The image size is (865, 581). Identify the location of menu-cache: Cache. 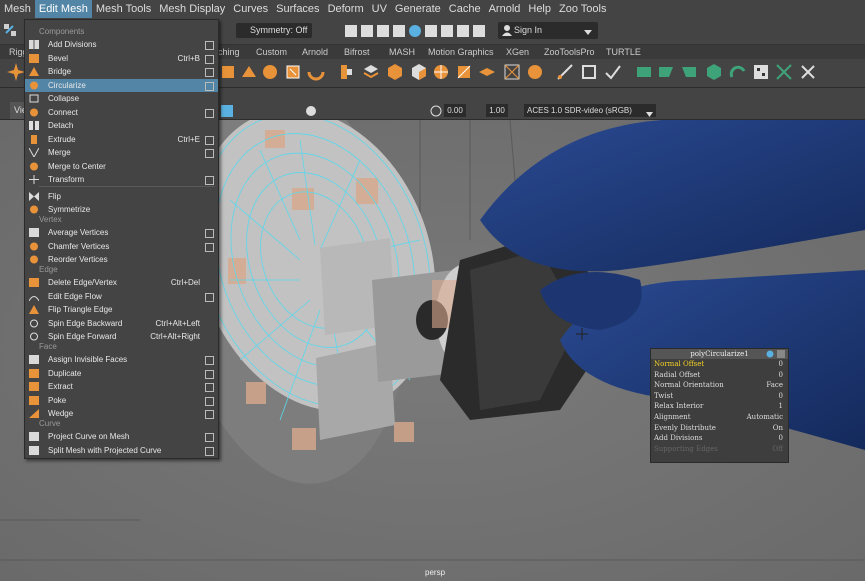
(465, 9).